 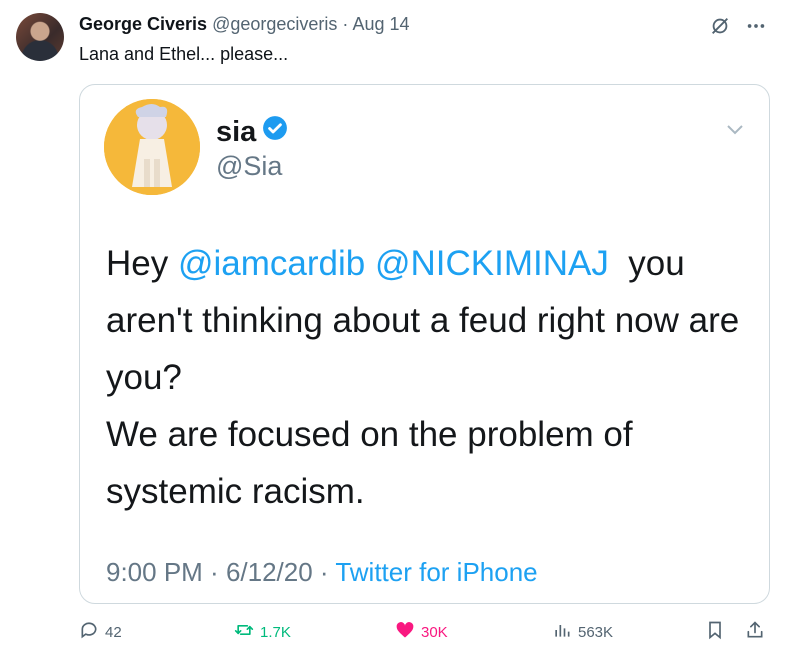 What do you see at coordinates (244, 632) in the screenshot?
I see `retweet-icon` at bounding box center [244, 632].